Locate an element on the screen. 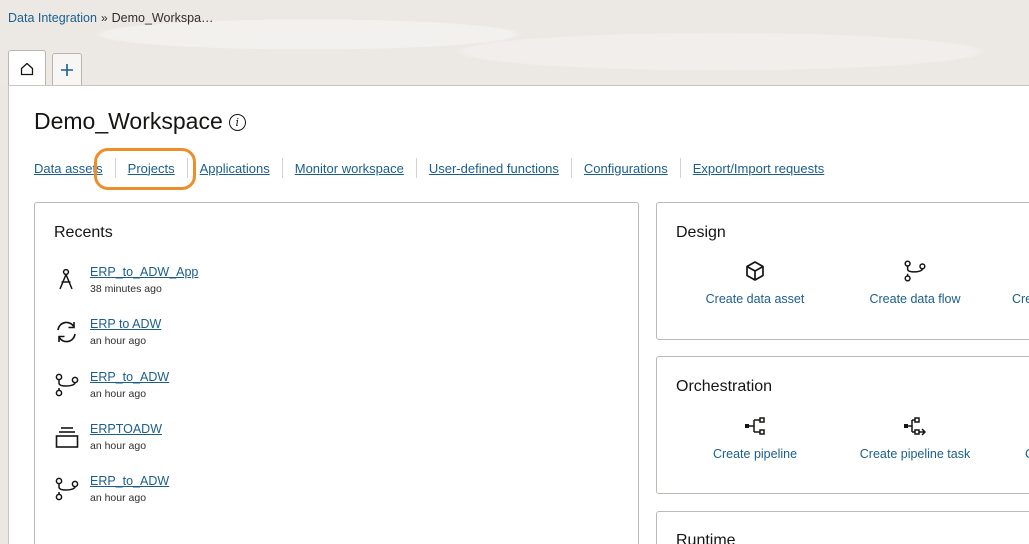 This screenshot has height=544, width=1029. nav-configurations: Configurations is located at coordinates (626, 168).